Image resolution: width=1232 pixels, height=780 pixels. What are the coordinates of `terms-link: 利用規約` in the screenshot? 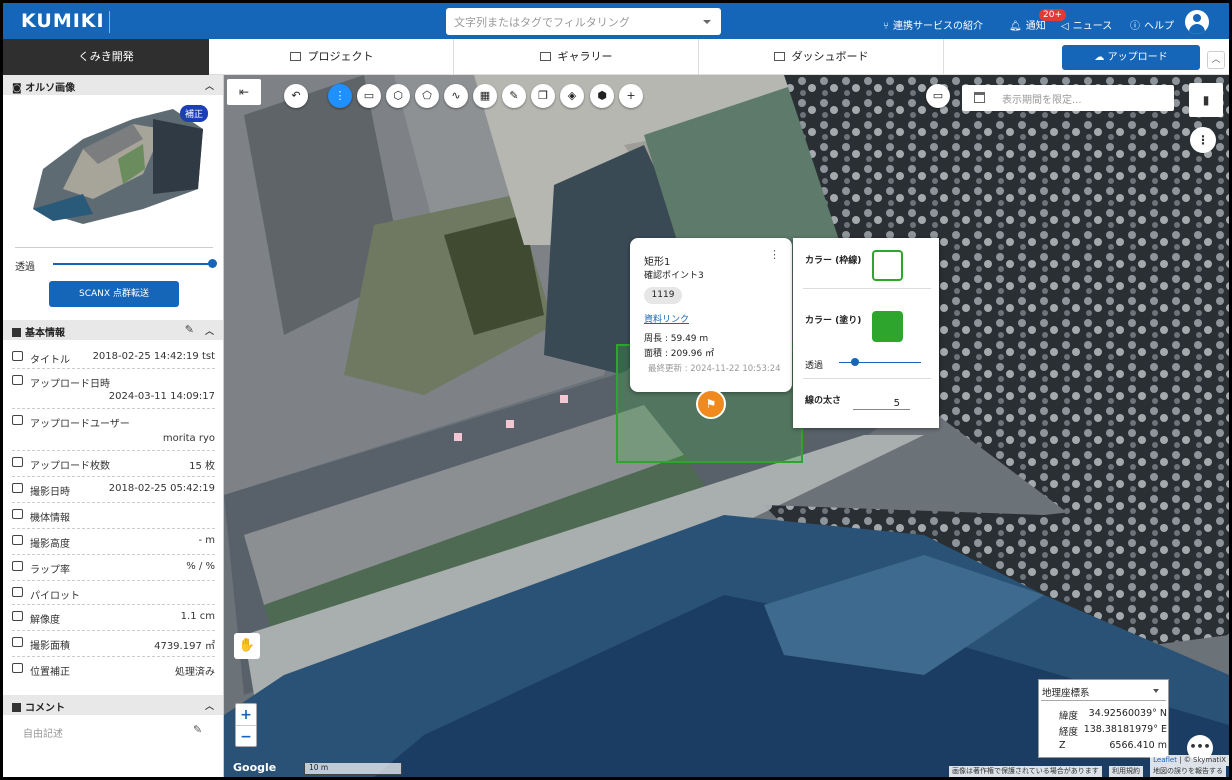 It's located at (1126, 771).